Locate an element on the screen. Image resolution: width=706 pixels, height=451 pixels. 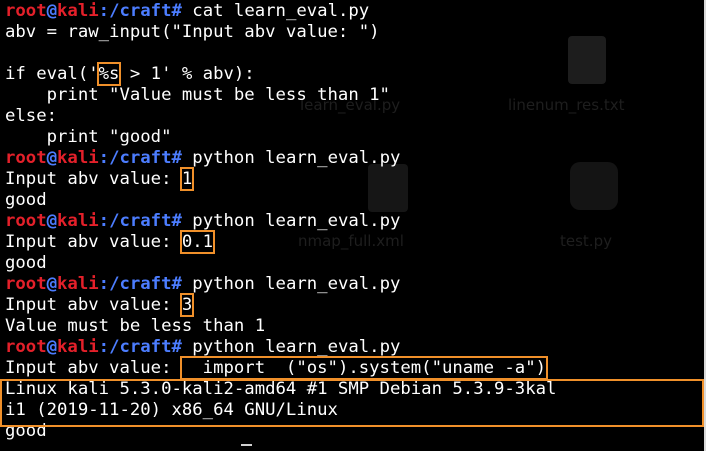
text-cursor is located at coordinates (246, 445).